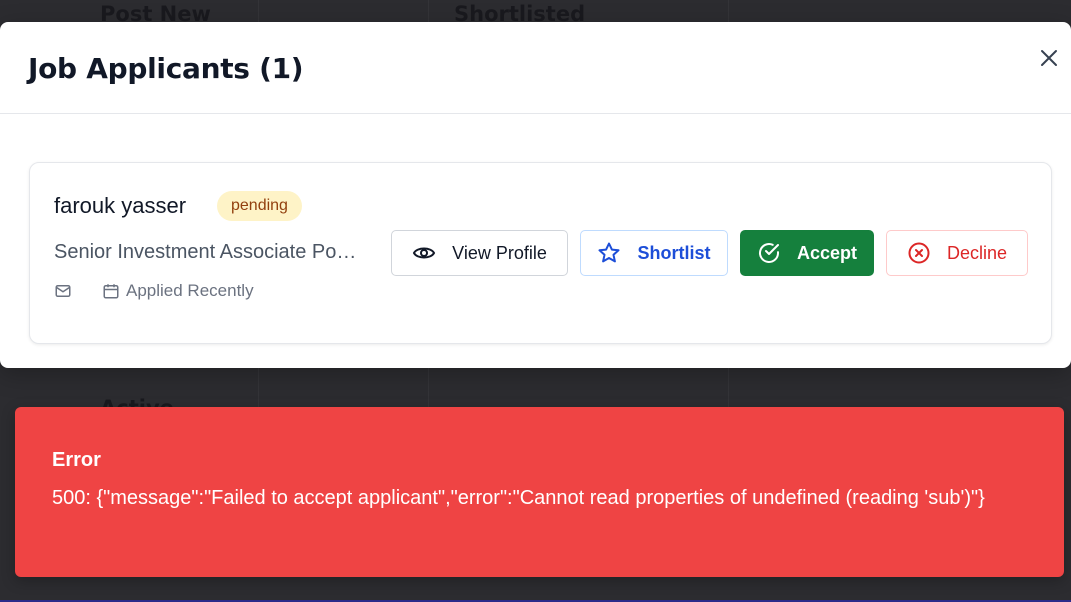  Describe the element at coordinates (1049, 58) in the screenshot. I see `close-button` at that location.